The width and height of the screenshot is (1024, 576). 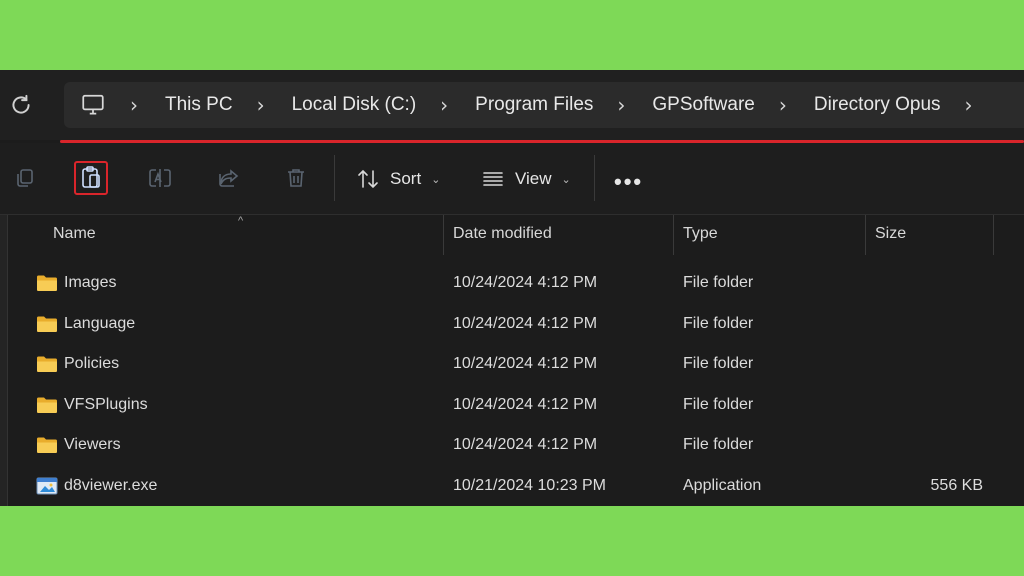 I want to click on file-size: 556 KB, so click(x=956, y=485).